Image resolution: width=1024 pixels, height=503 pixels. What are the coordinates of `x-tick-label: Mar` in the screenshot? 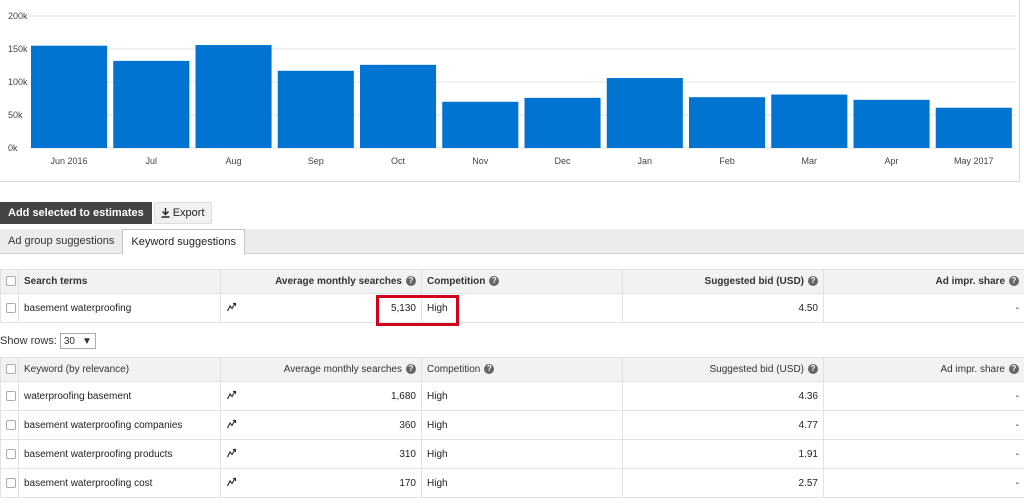 It's located at (810, 161).